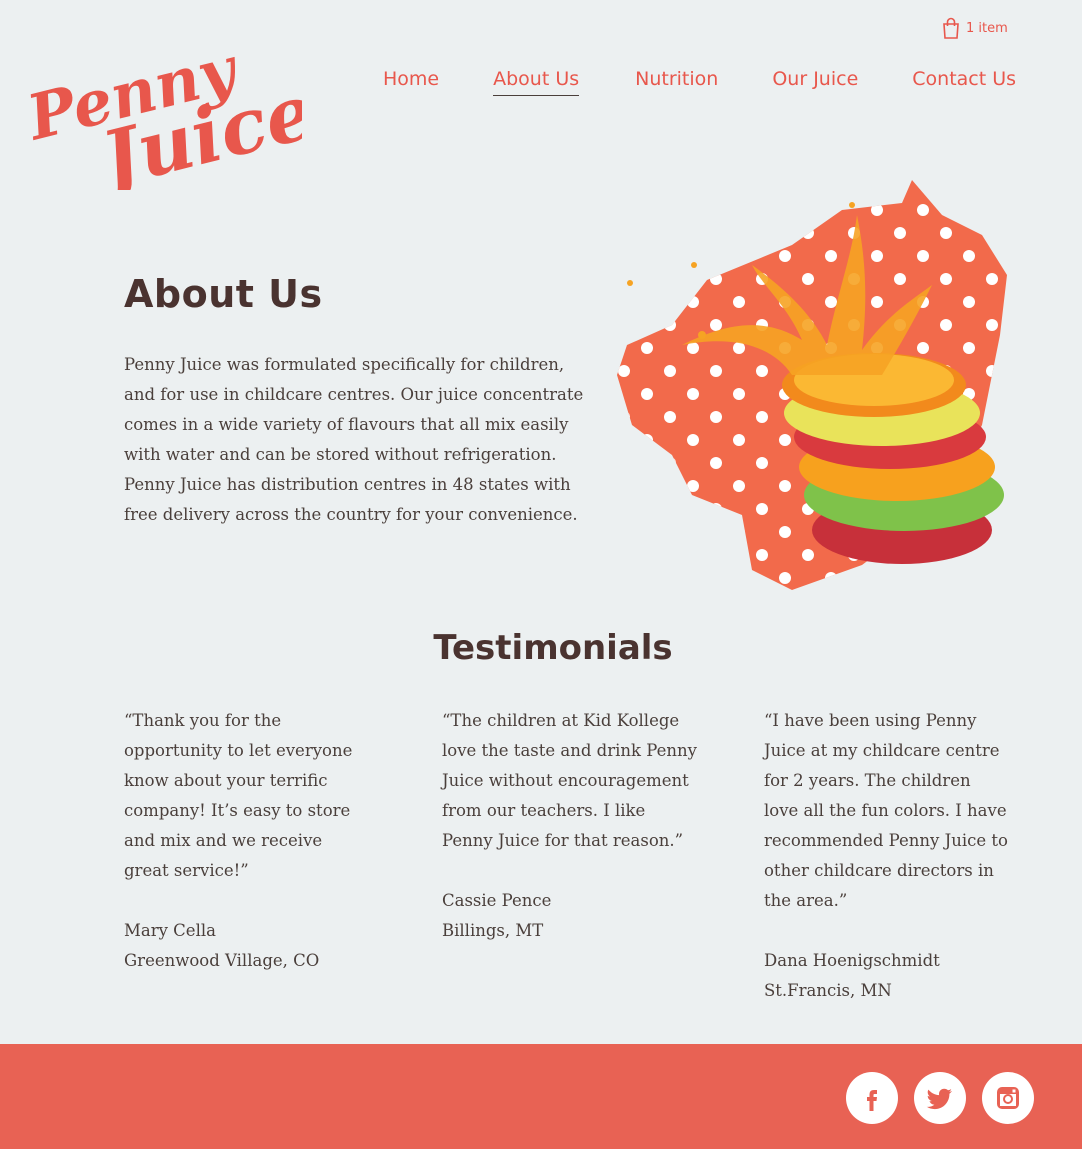 The width and height of the screenshot is (1082, 1149). What do you see at coordinates (553, 648) in the screenshot?
I see `testimonials-title: Testimonials` at bounding box center [553, 648].